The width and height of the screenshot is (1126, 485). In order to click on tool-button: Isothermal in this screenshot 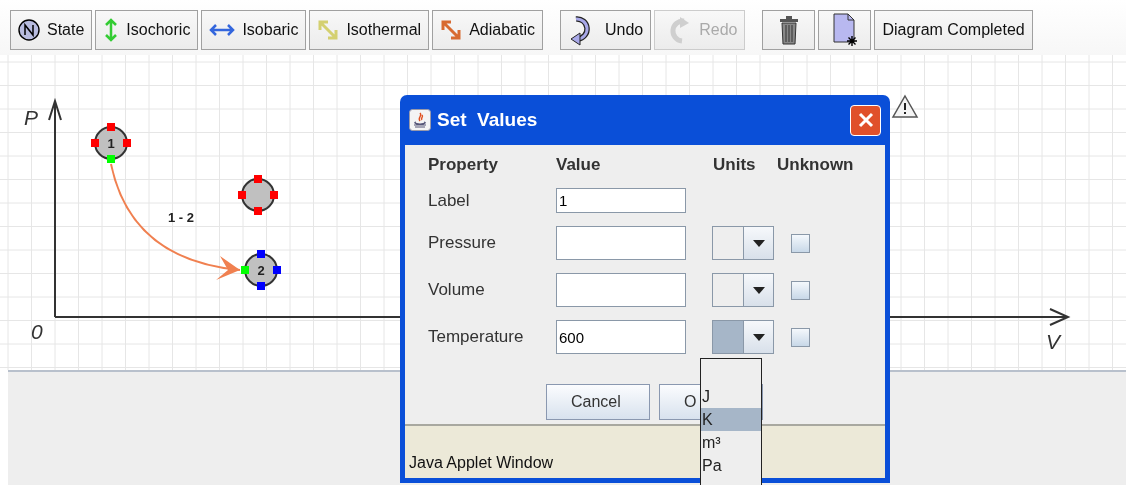, I will do `click(369, 30)`.